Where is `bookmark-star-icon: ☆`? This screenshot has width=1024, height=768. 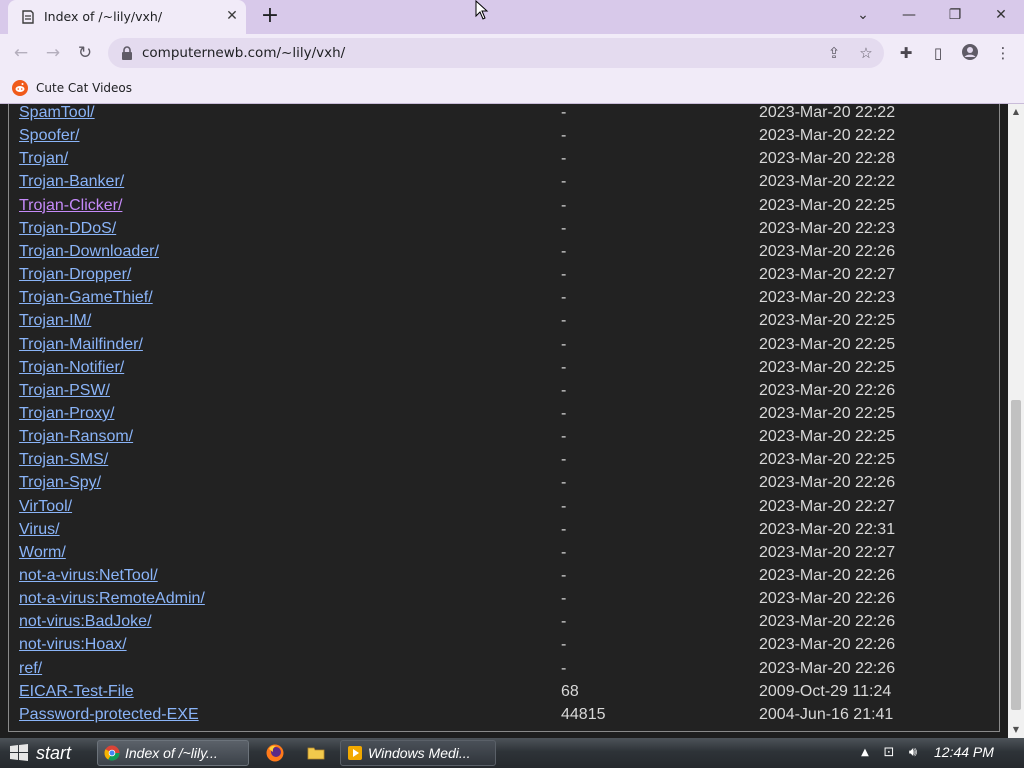 bookmark-star-icon: ☆ is located at coordinates (866, 53).